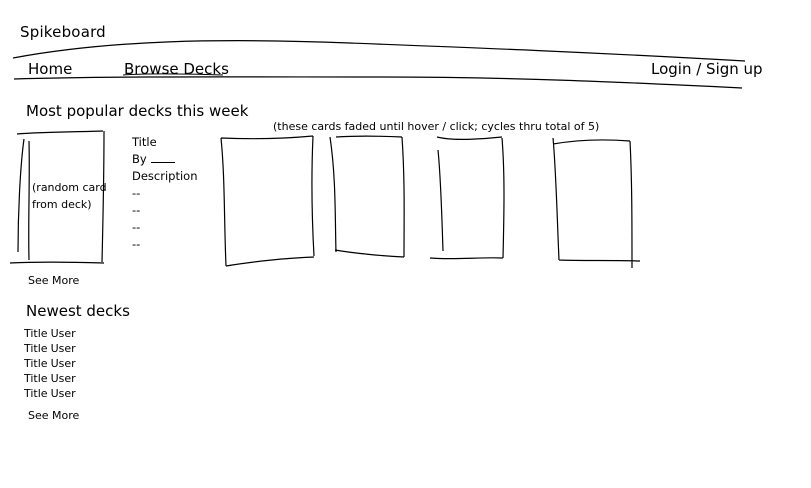 This screenshot has height=488, width=811. What do you see at coordinates (267, 201) in the screenshot?
I see `carousel-card-1-hitbox` at bounding box center [267, 201].